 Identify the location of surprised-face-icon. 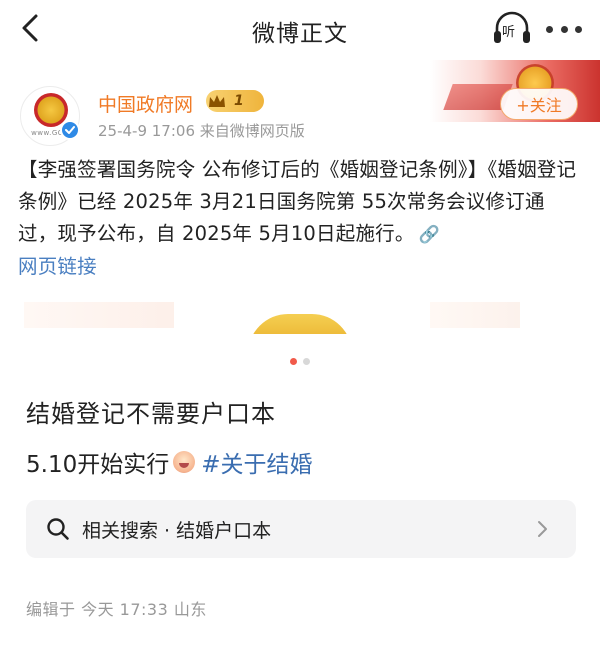
(184, 462).